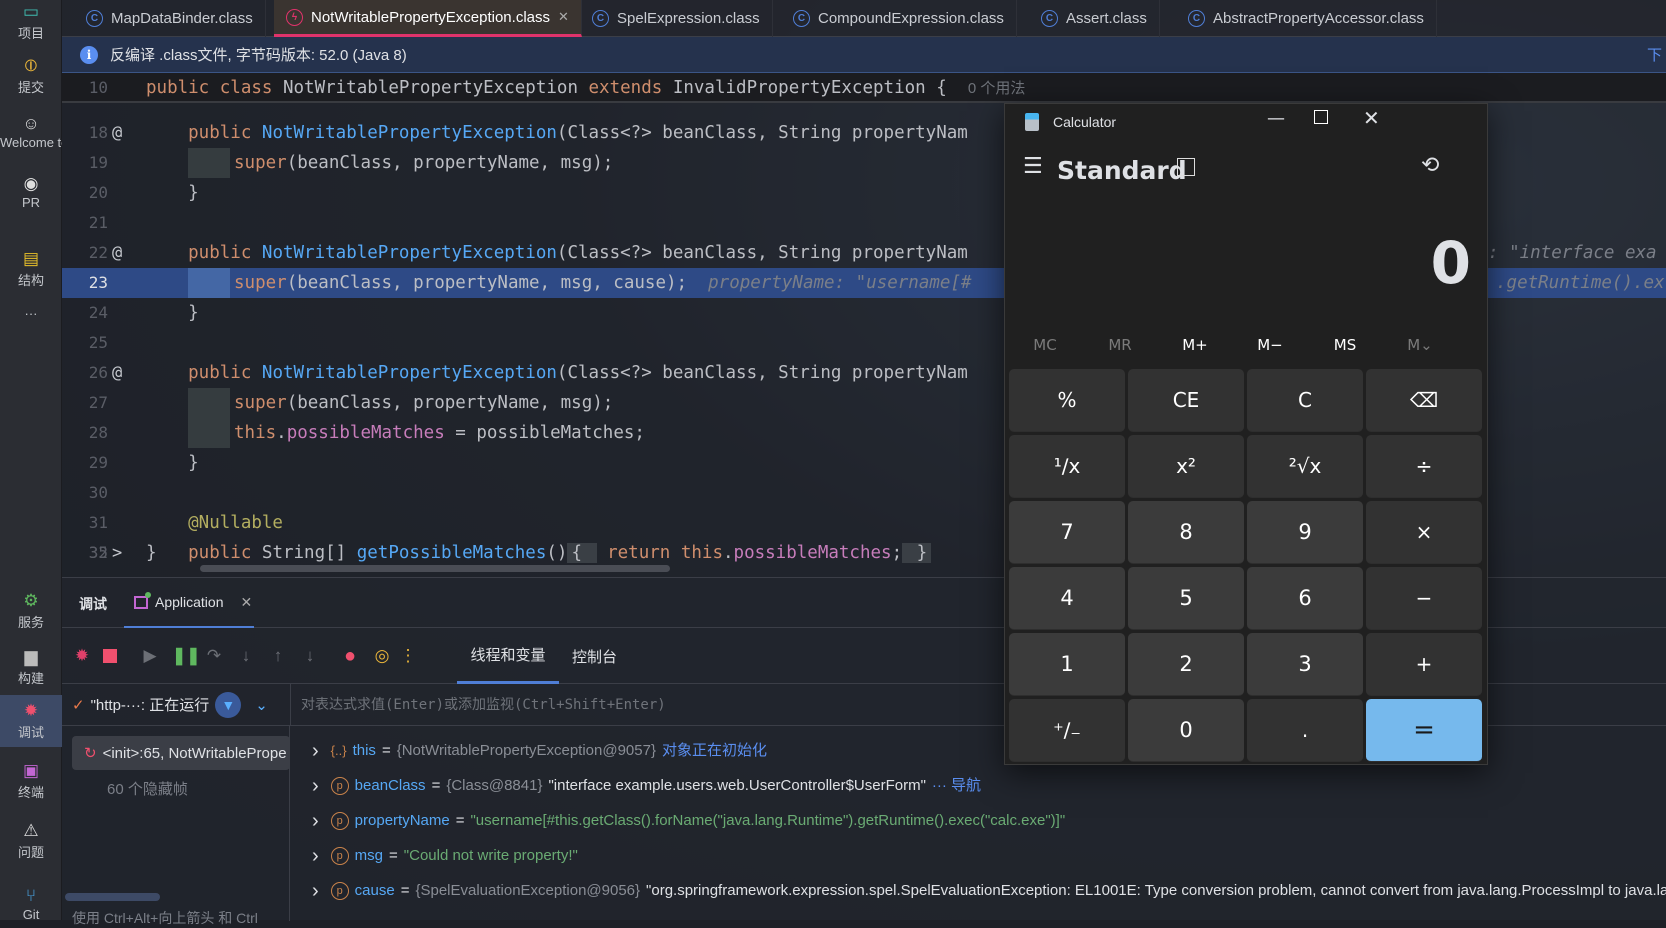  I want to click on toolbar-item-welcome: ☺ Welcome to, so click(31, 132).